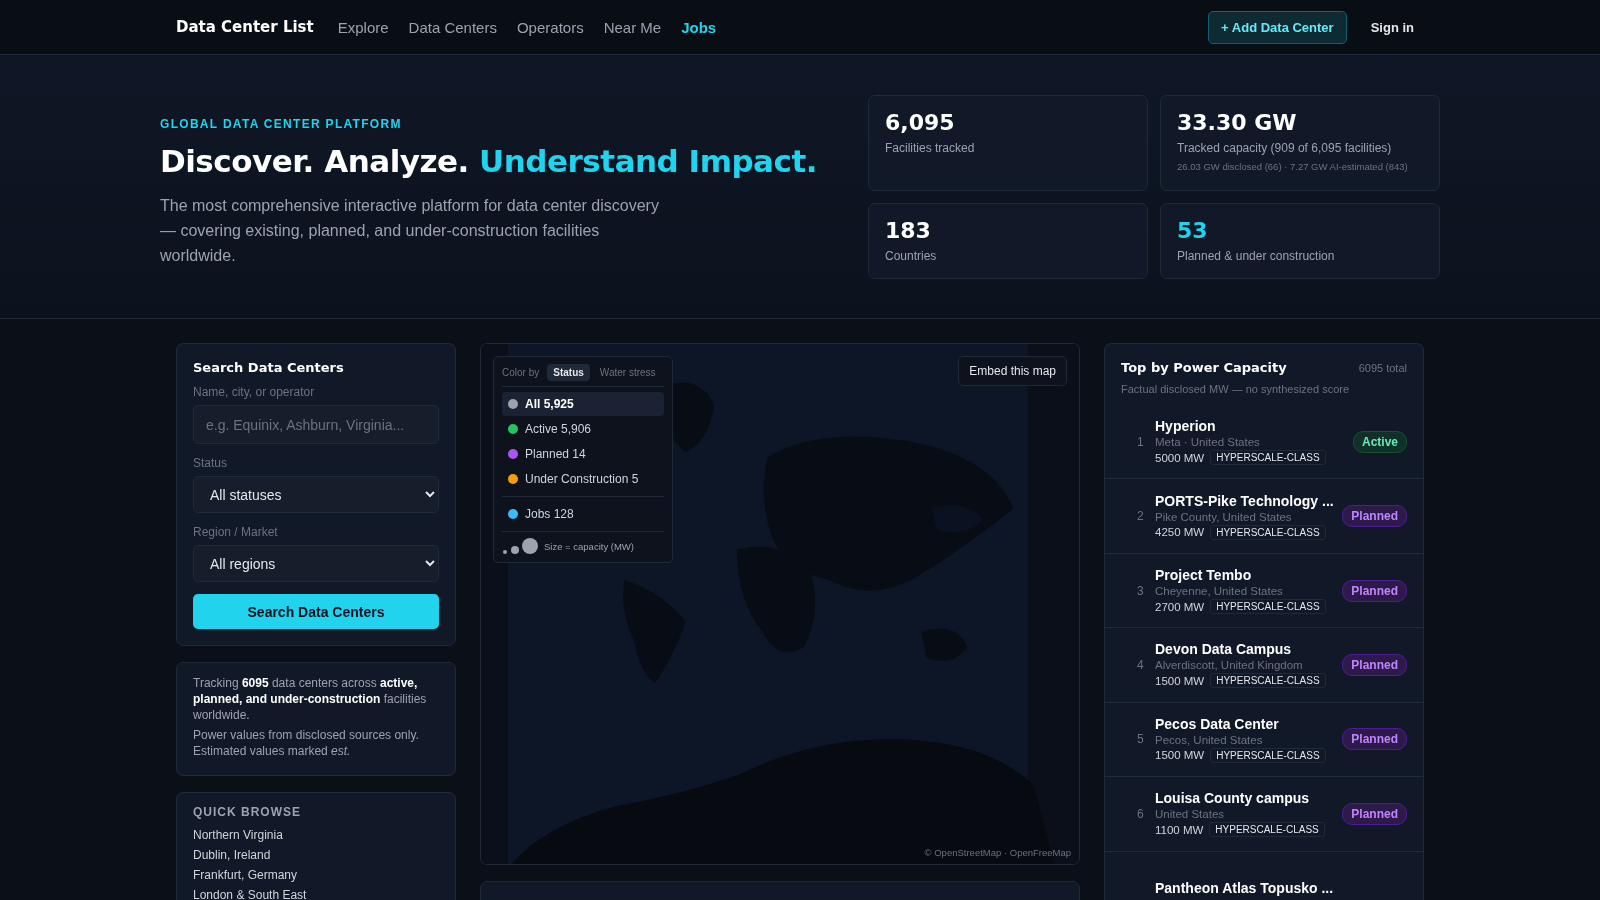 Image resolution: width=1600 pixels, height=900 pixels. What do you see at coordinates (1229, 665) in the screenshot?
I see `facility-location: Alverdiscott, United Kingdom` at bounding box center [1229, 665].